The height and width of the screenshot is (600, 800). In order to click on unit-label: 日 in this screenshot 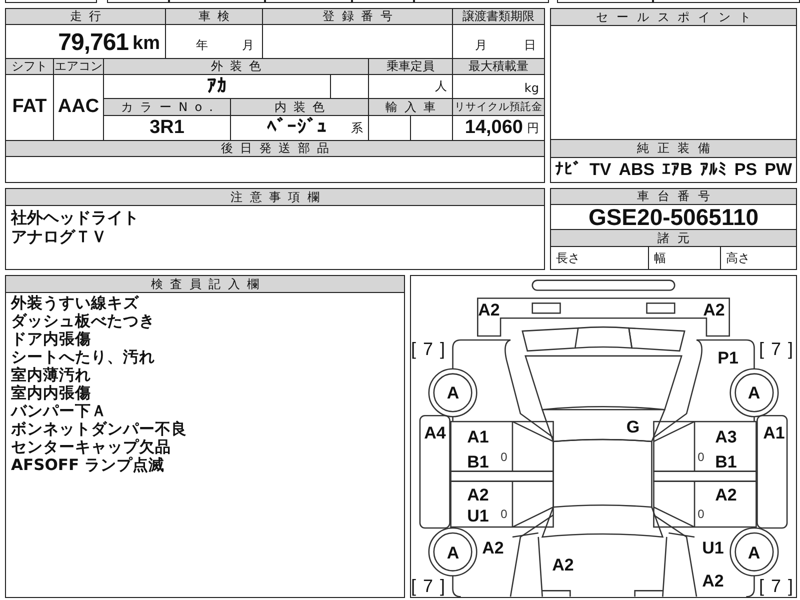, I will do `click(530, 45)`.